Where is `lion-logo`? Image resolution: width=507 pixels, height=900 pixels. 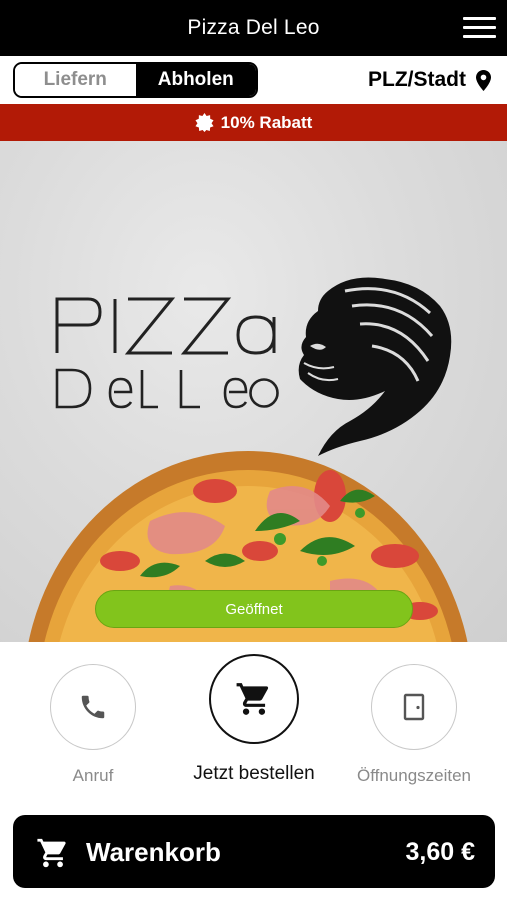
lion-logo is located at coordinates (375, 366).